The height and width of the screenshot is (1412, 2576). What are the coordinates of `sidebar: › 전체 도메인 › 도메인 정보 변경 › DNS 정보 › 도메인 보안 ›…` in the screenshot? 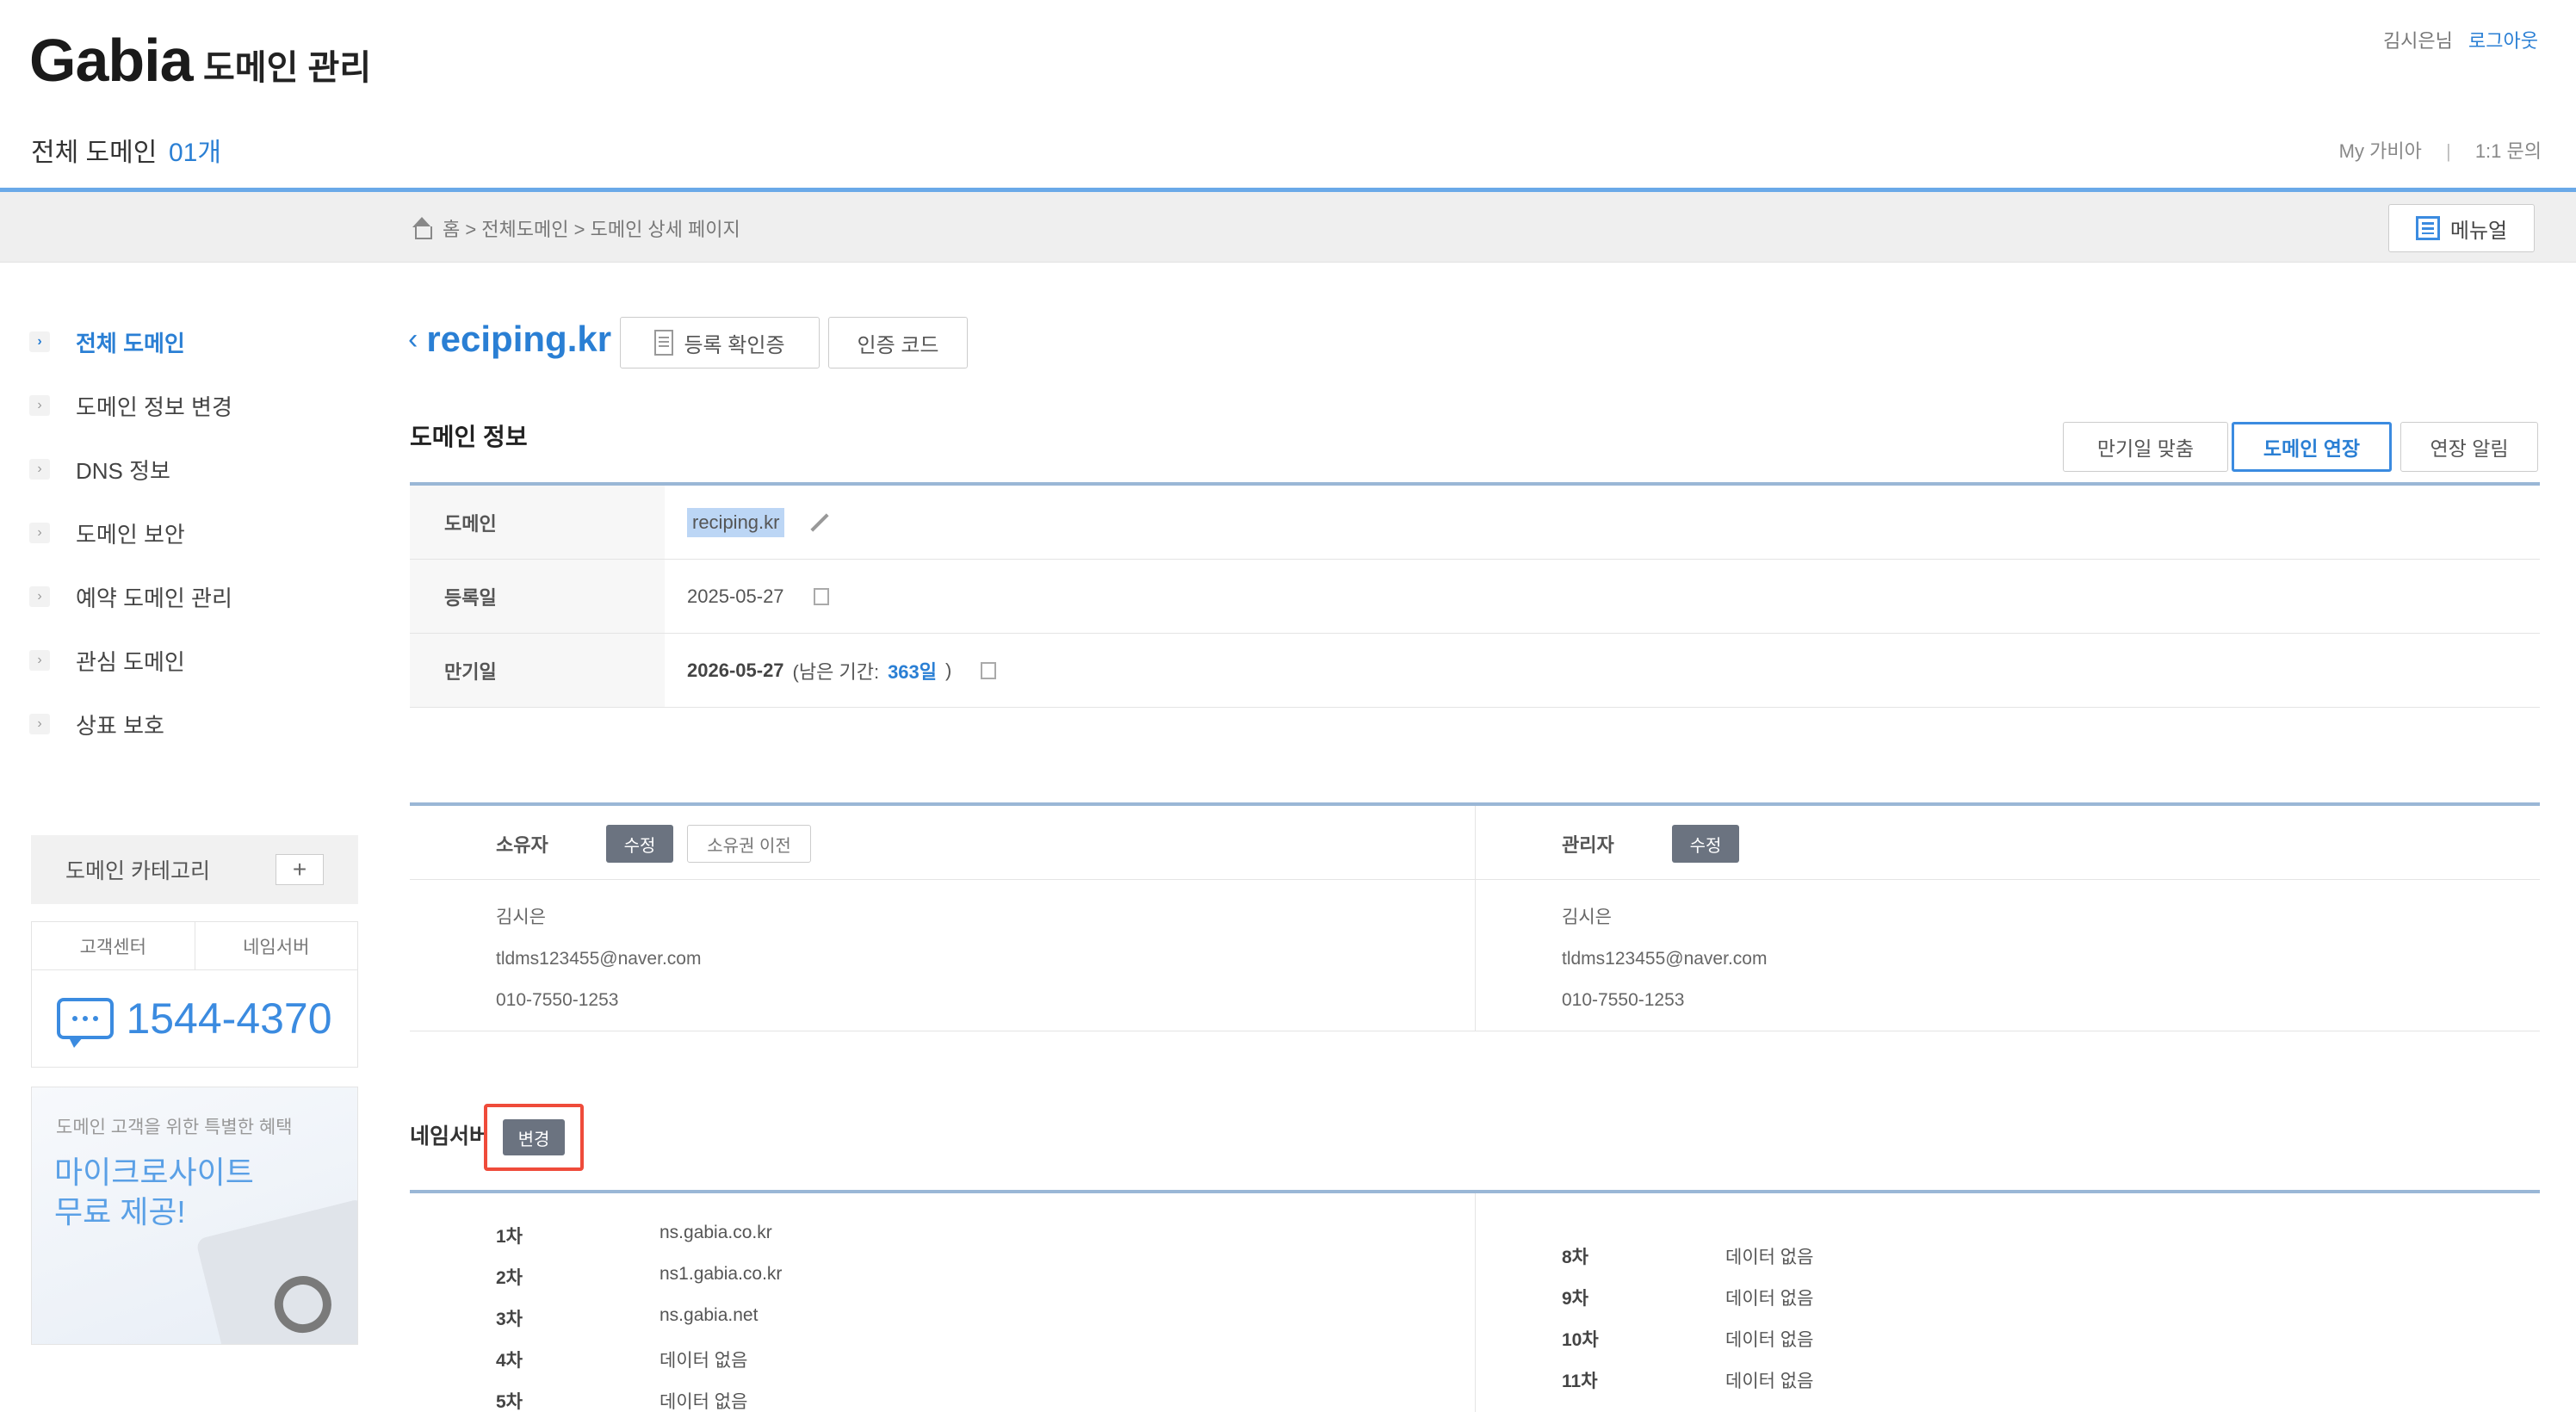 It's located at (193, 533).